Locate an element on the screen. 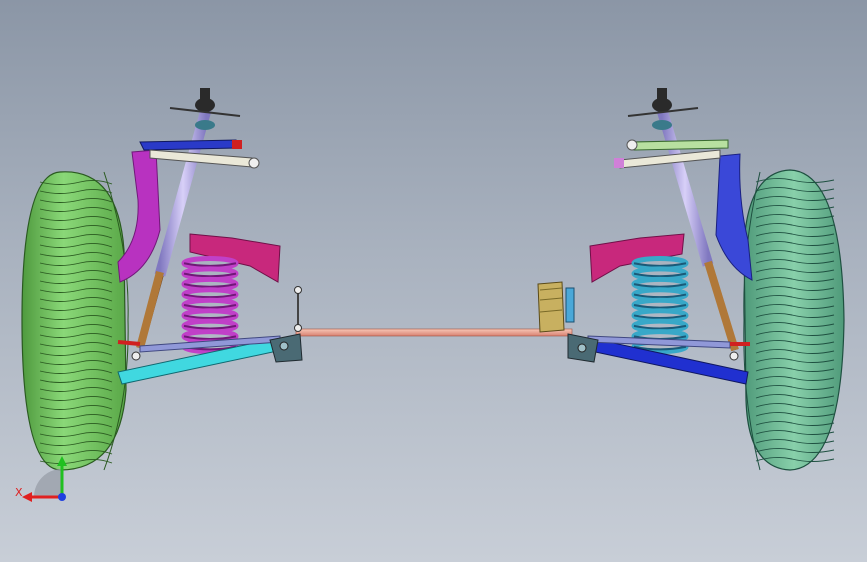 Image resolution: width=867 pixels, height=562 pixels. x-axis-label: X is located at coordinates (19, 492).